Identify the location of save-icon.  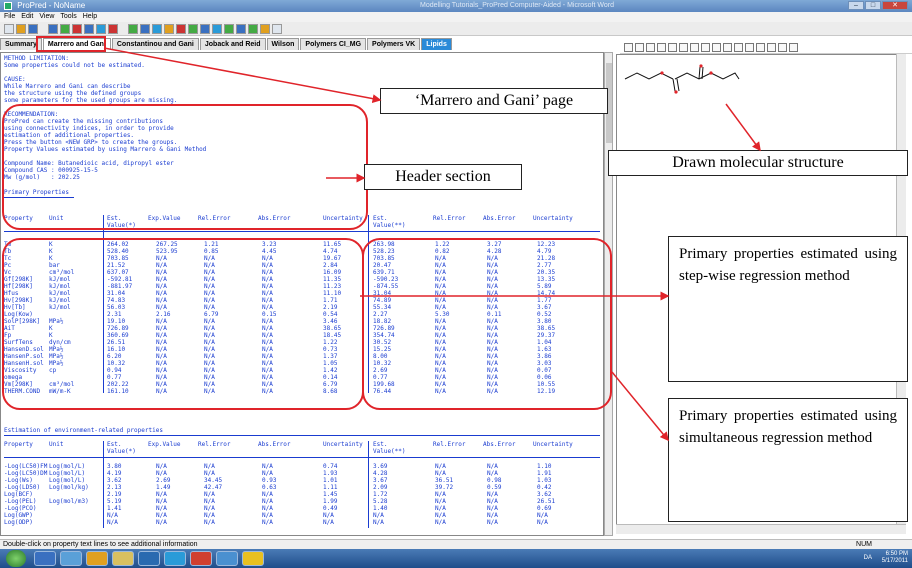
(33, 28).